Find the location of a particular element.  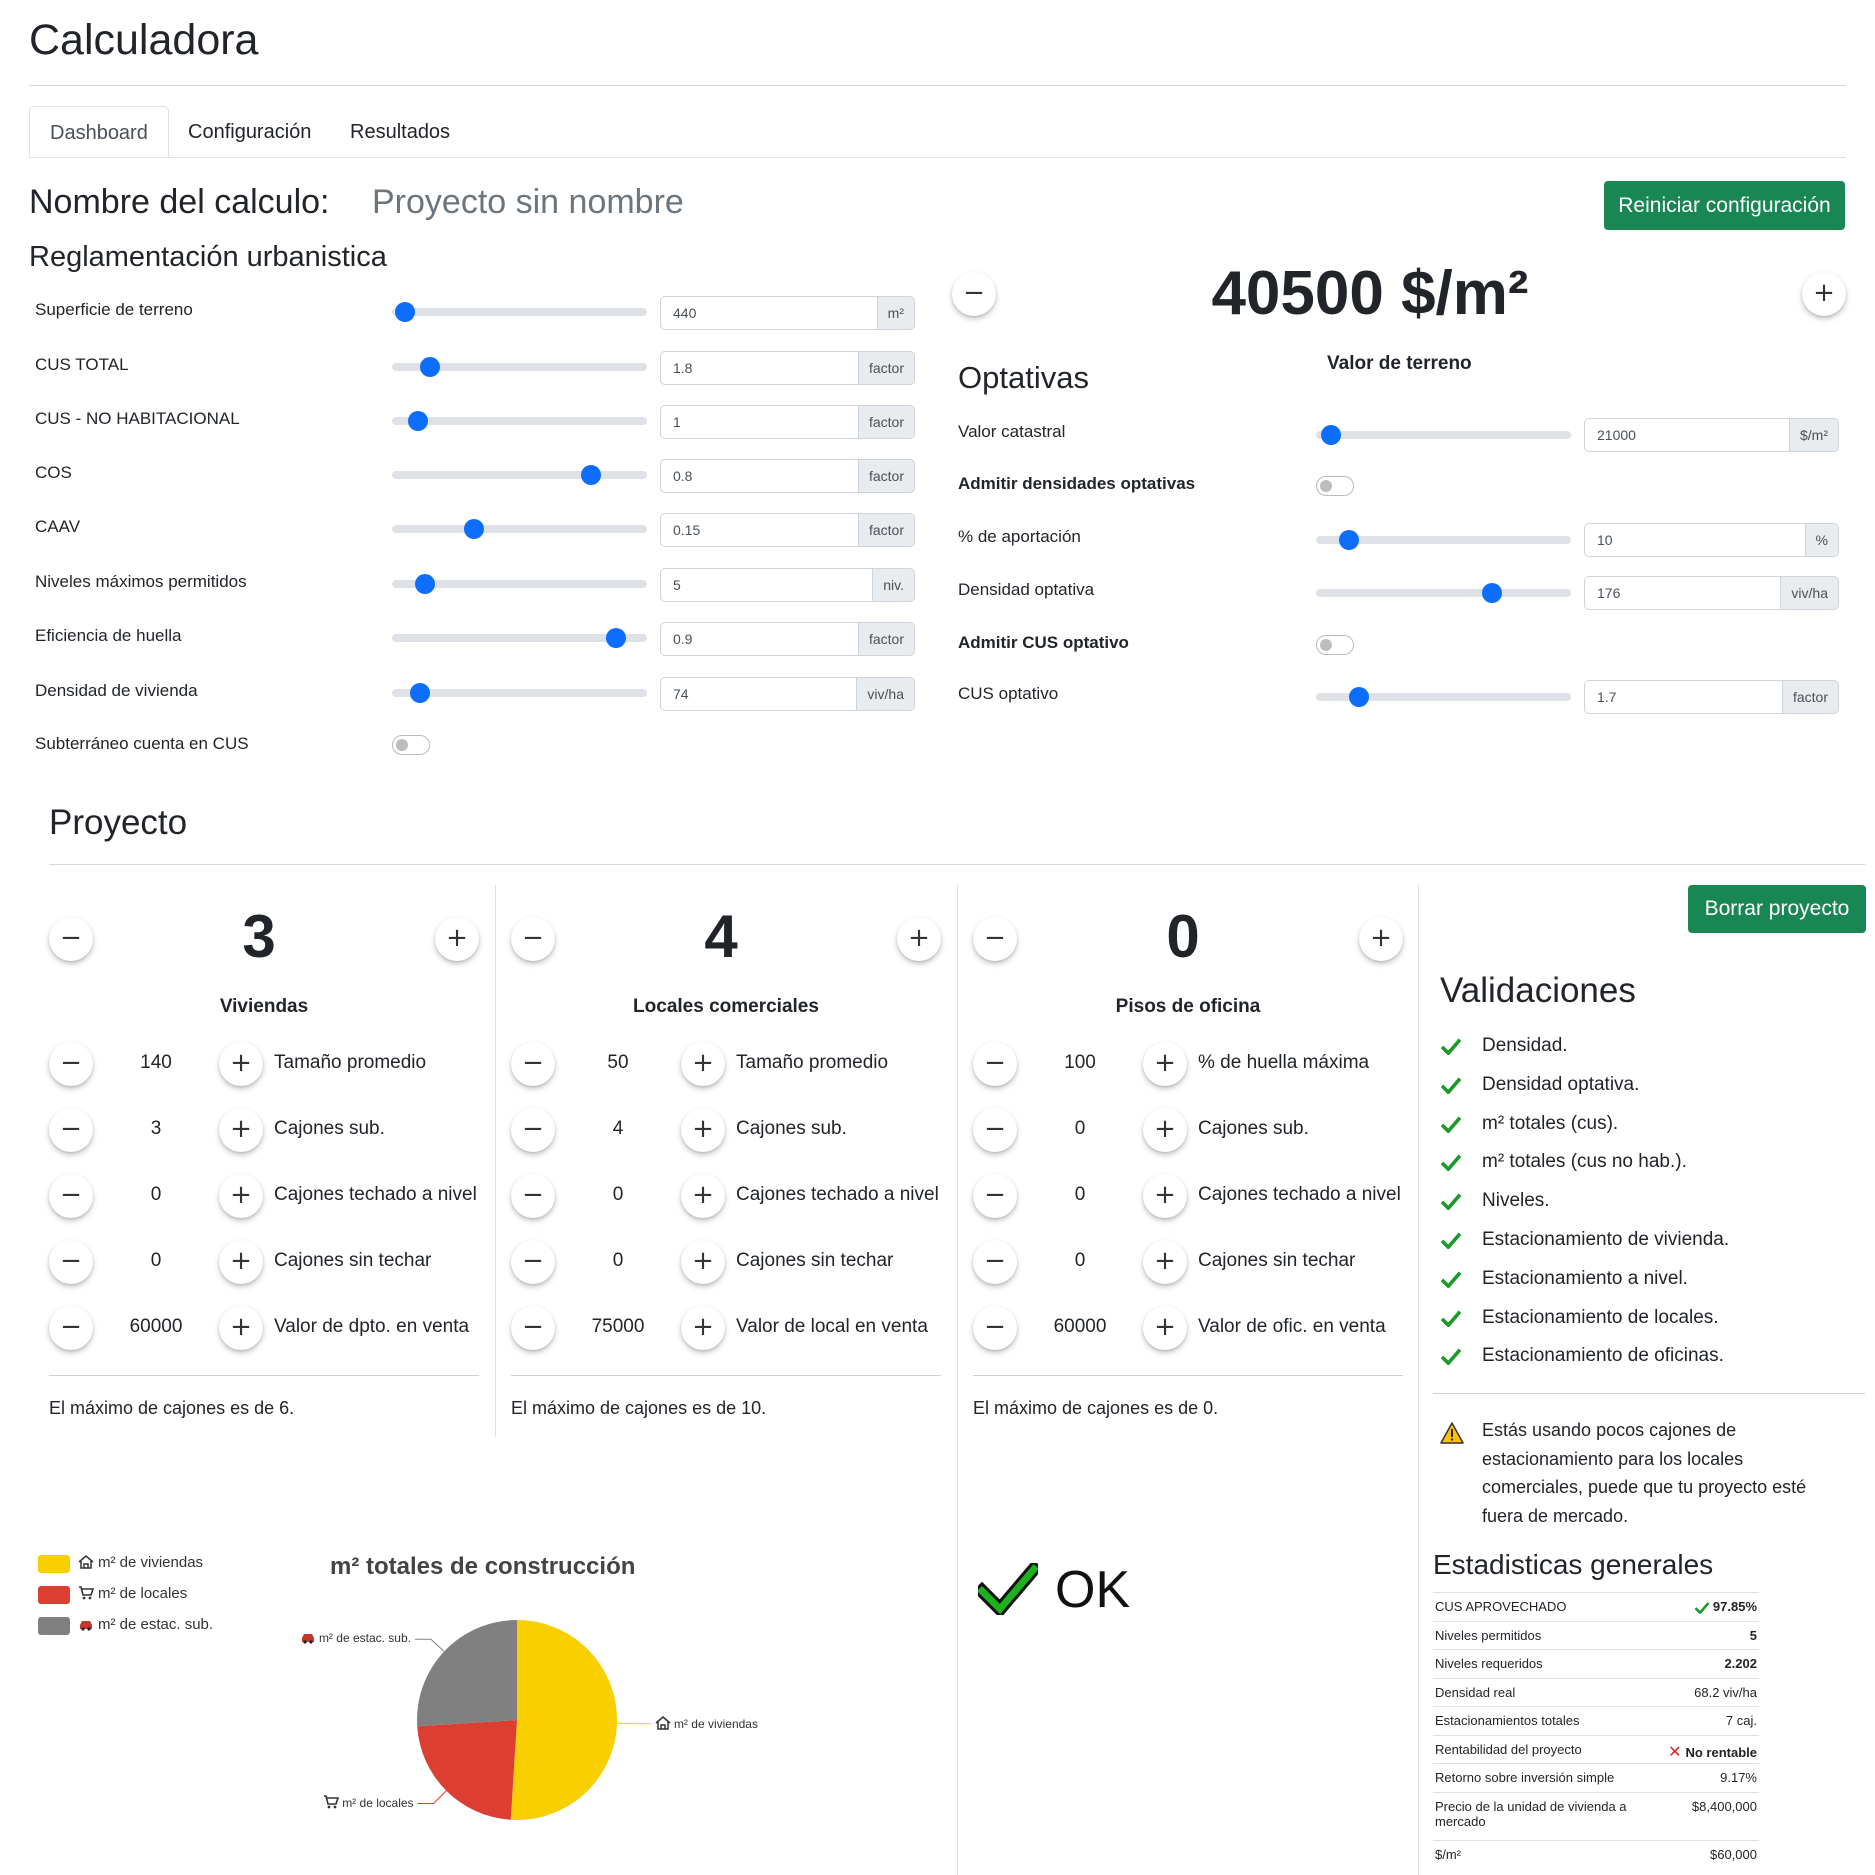

pie-label: m² de locales is located at coordinates (368, 1803).